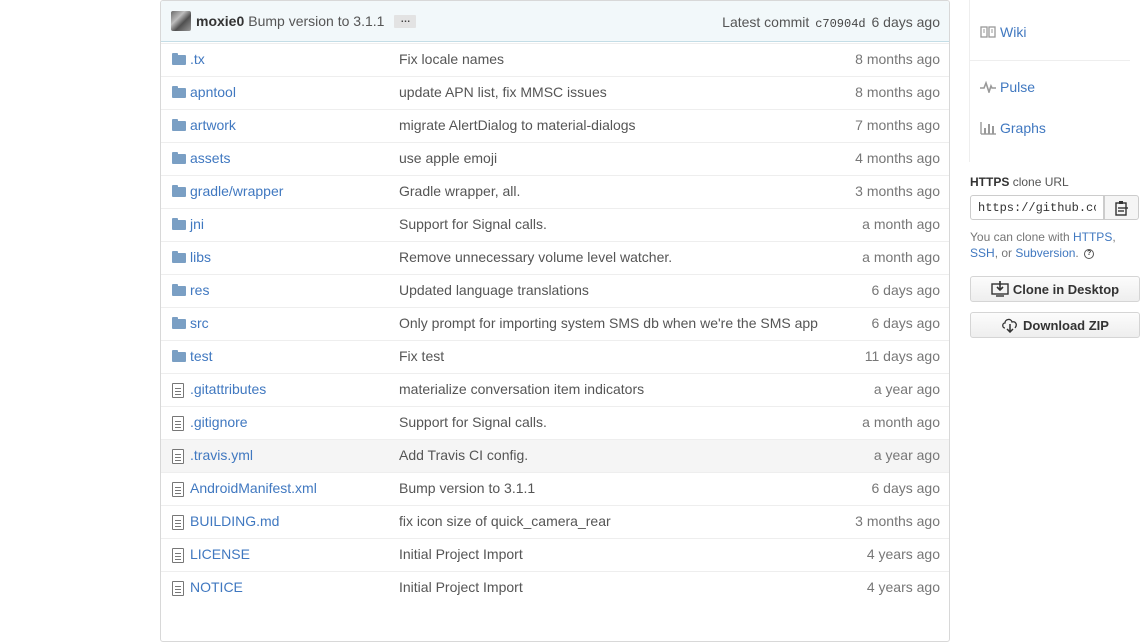 This screenshot has height=642, width=1147. What do you see at coordinates (494, 290) in the screenshot?
I see `commit-message-link: Updated language translations` at bounding box center [494, 290].